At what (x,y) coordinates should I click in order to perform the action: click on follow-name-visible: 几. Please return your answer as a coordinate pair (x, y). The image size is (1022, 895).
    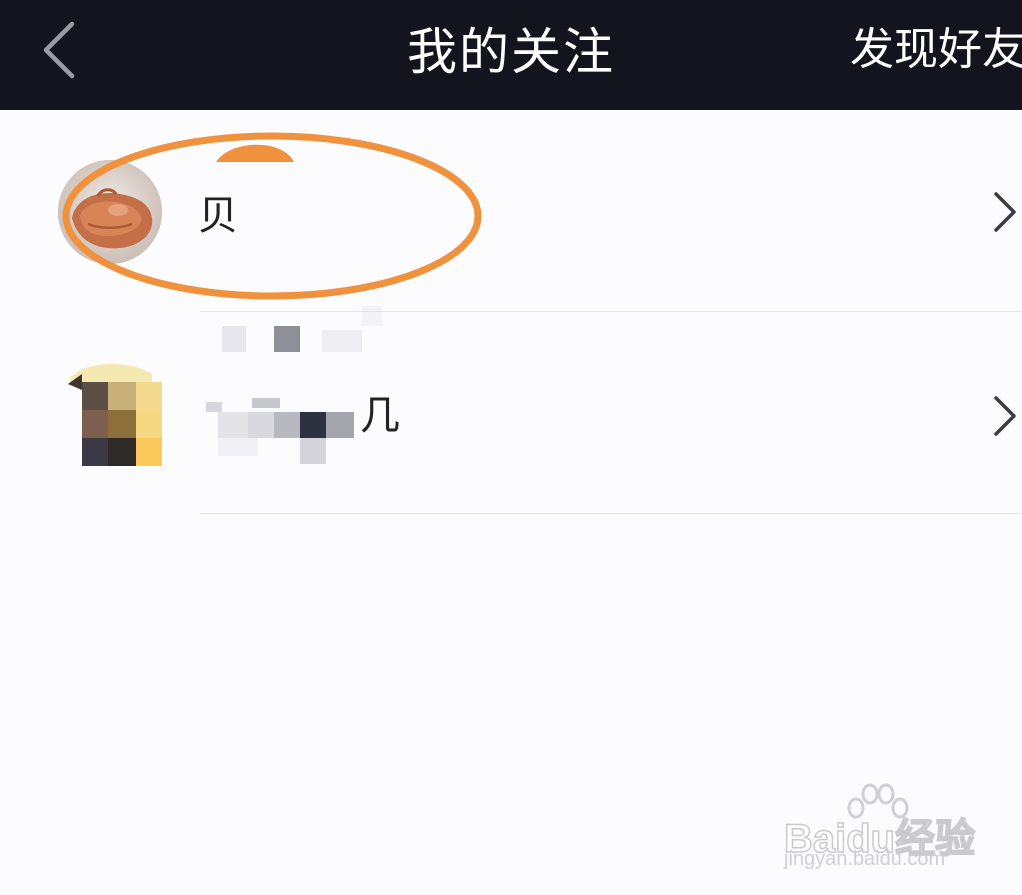
    Looking at the image, I should click on (380, 416).